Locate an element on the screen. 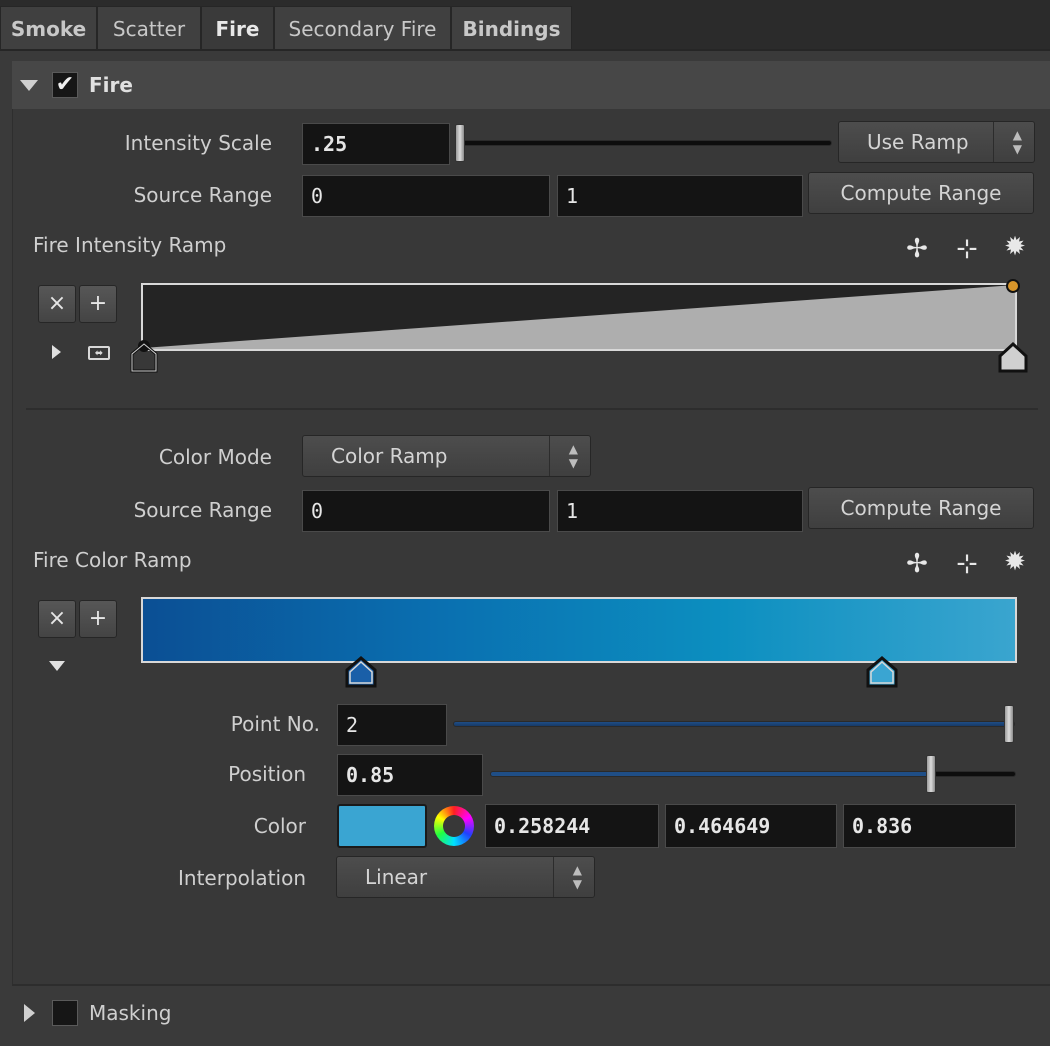 Image resolution: width=1050 pixels, height=1046 pixels. color-ramp-label: Fire Color Ramp is located at coordinates (112, 560).